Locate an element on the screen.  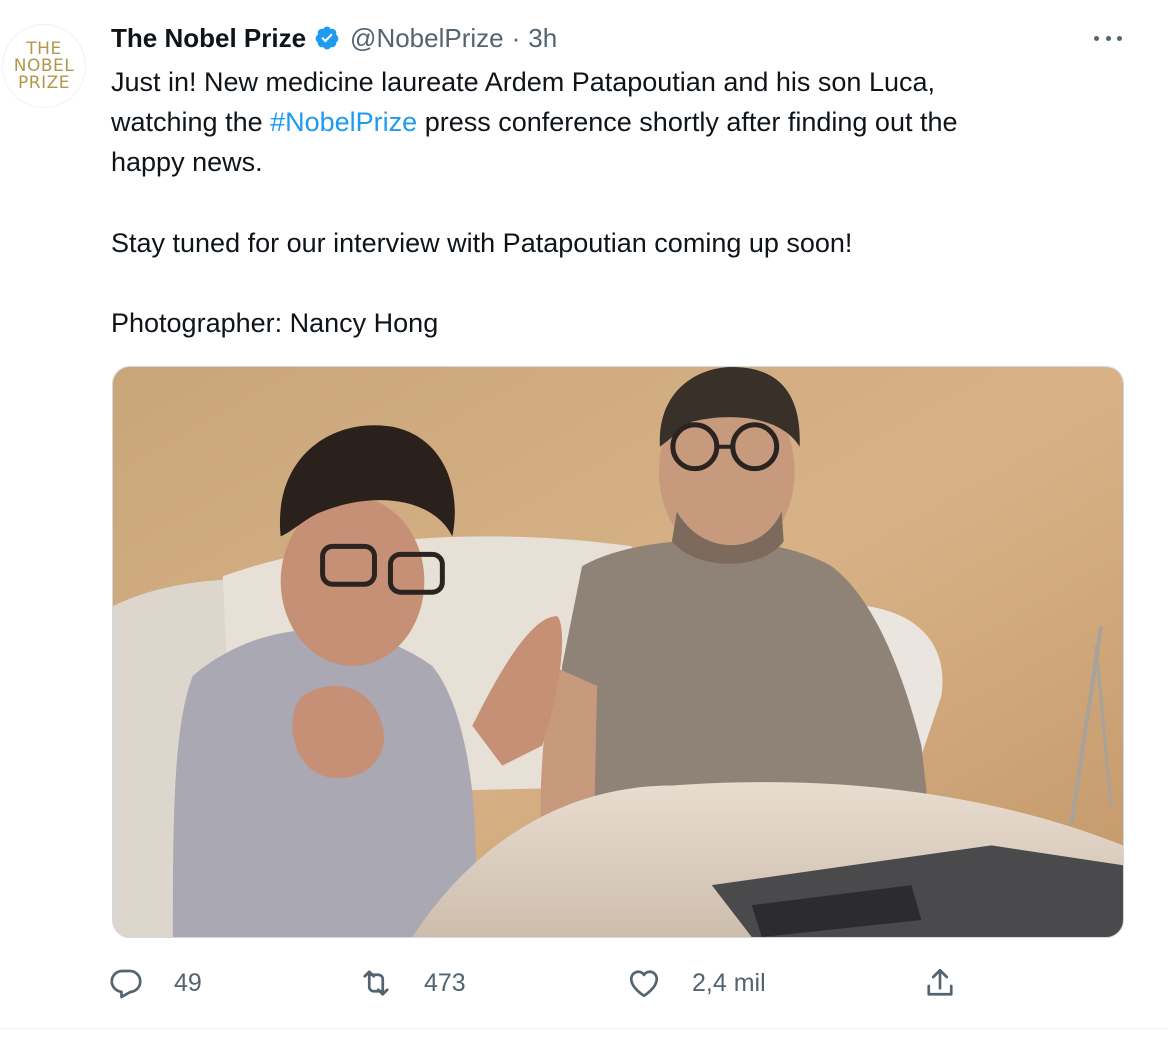
share-icon is located at coordinates (940, 982).